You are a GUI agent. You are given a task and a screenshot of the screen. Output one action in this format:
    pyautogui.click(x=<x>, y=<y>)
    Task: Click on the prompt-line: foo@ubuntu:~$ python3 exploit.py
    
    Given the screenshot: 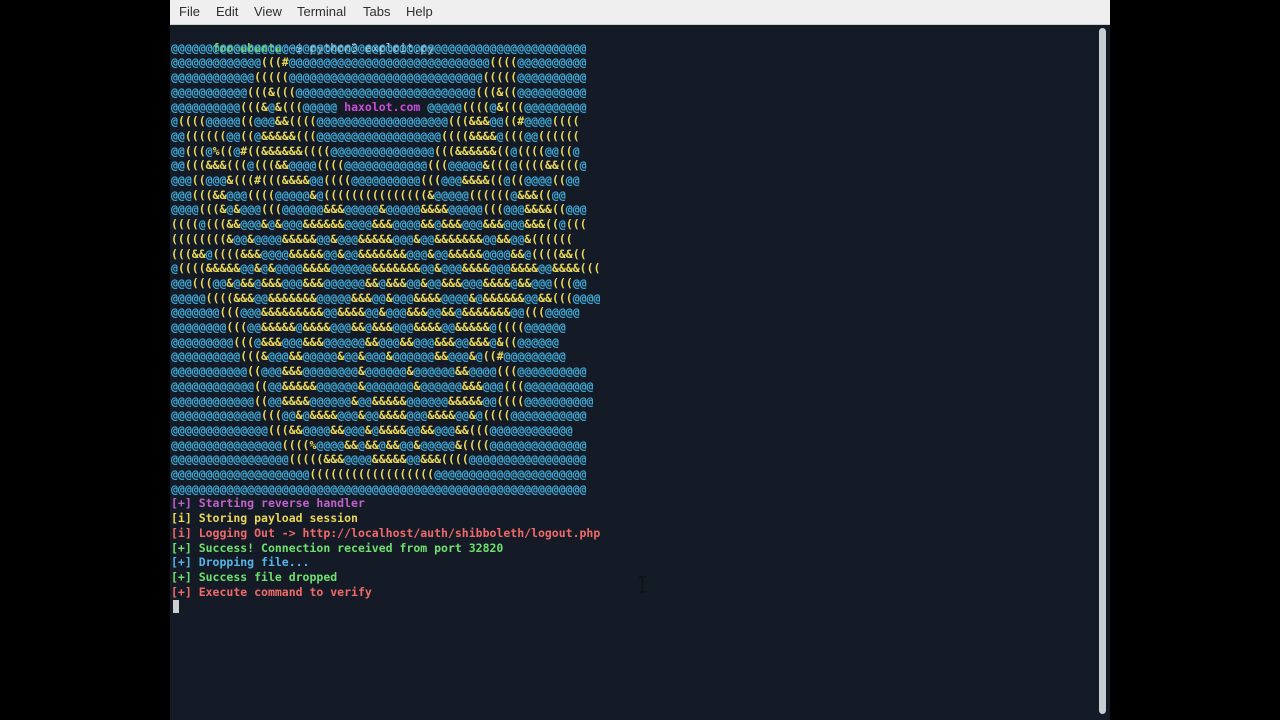 What is the action you would take?
    pyautogui.click(x=303, y=40)
    